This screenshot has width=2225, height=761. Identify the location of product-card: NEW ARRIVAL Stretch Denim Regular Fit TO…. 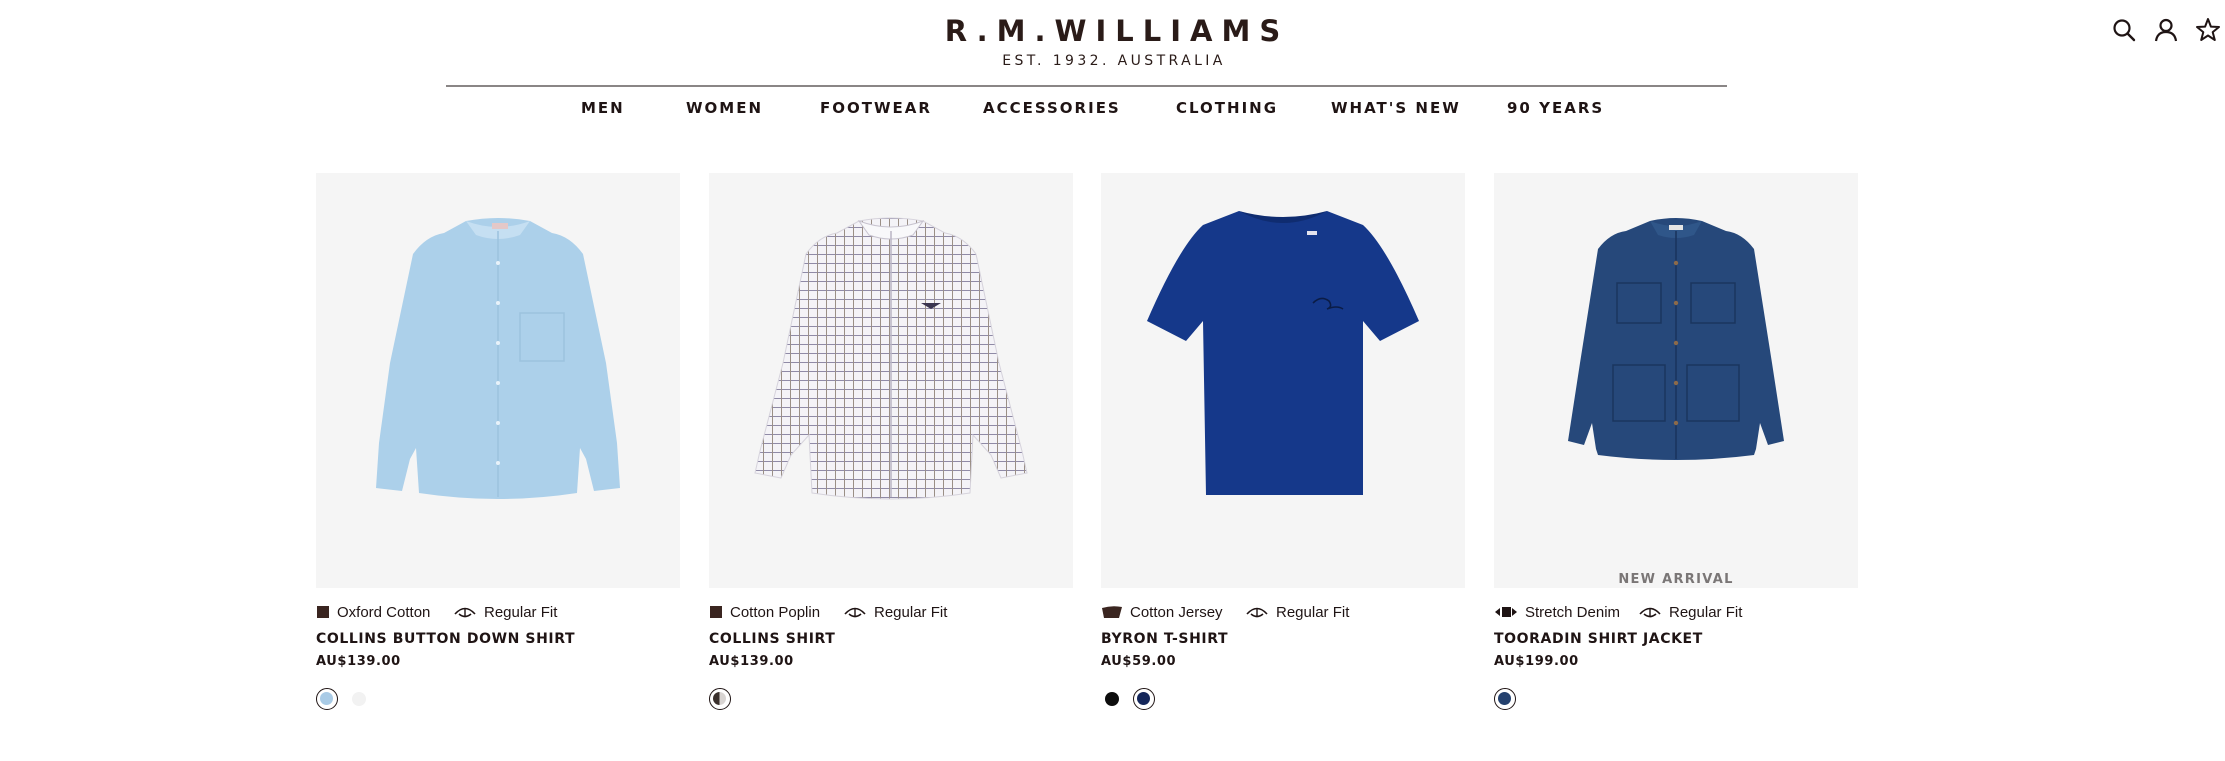
(1676, 441).